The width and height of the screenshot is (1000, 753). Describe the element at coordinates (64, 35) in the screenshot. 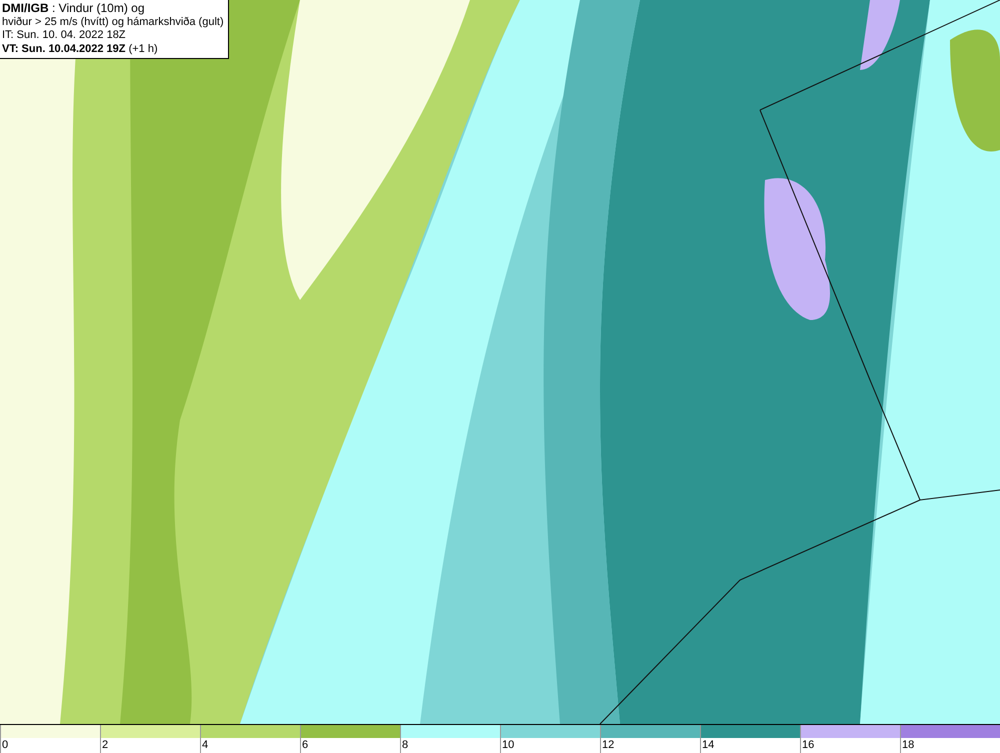

I see `info-text: IT: Sun. 10. 04. 2022 18Z` at that location.